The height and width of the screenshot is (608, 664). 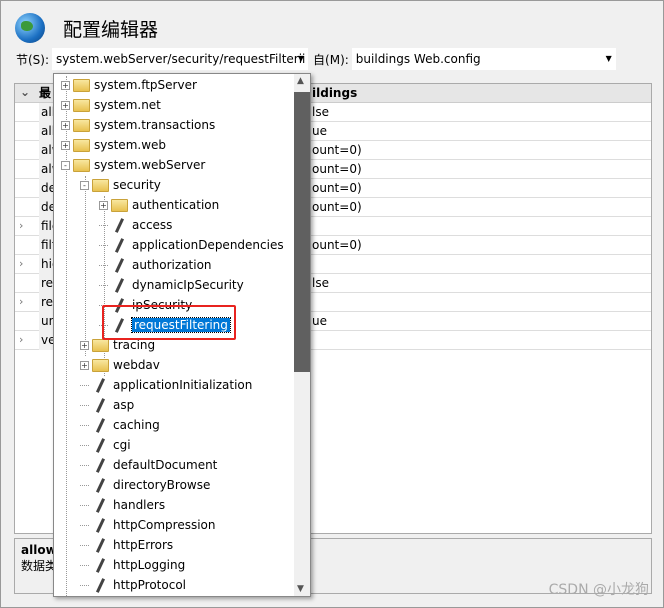 What do you see at coordinates (183, 385) in the screenshot?
I see `tree-item-label: applicationInitialization` at bounding box center [183, 385].